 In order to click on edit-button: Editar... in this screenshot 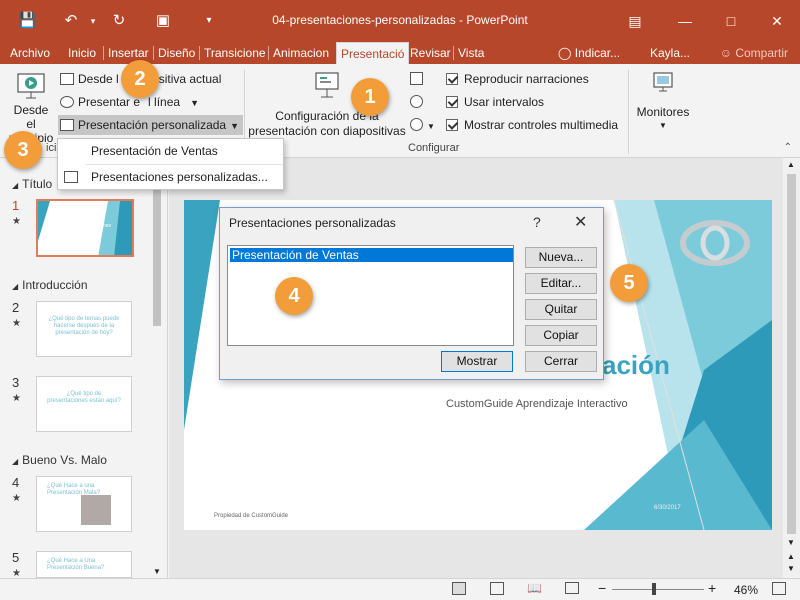, I will do `click(561, 283)`.